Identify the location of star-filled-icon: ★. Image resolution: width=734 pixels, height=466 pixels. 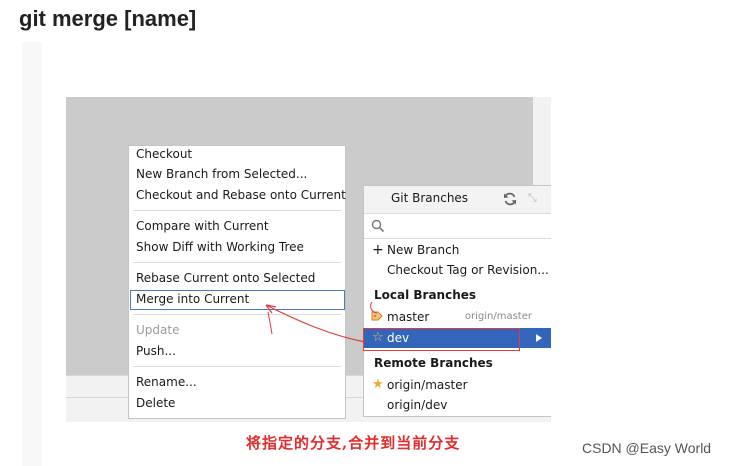
(378, 384).